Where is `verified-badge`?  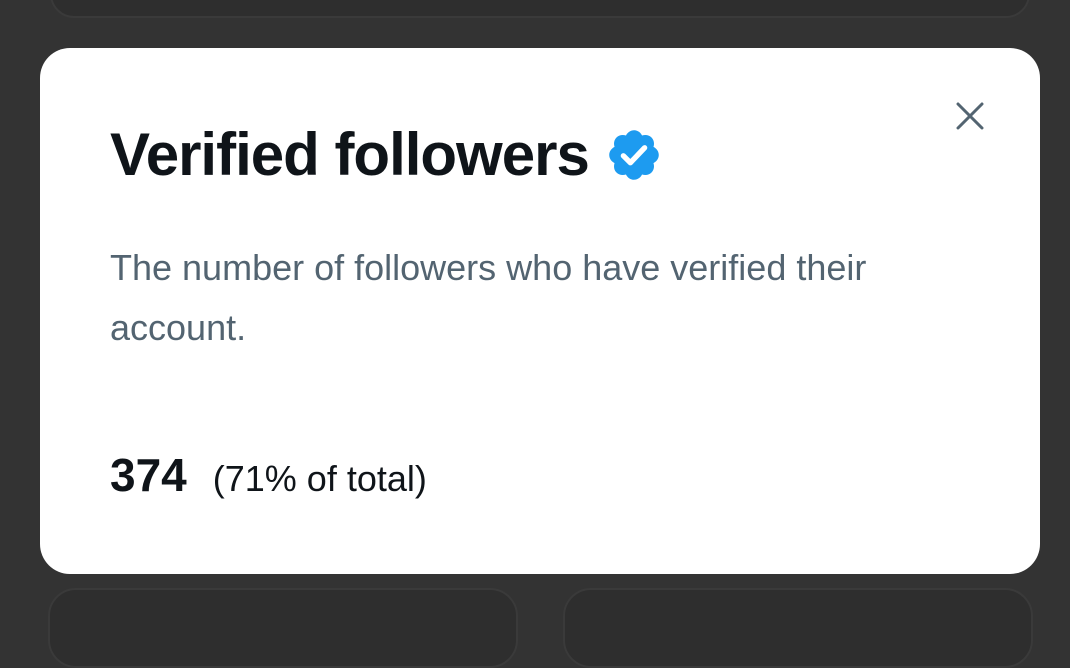 verified-badge is located at coordinates (634, 155).